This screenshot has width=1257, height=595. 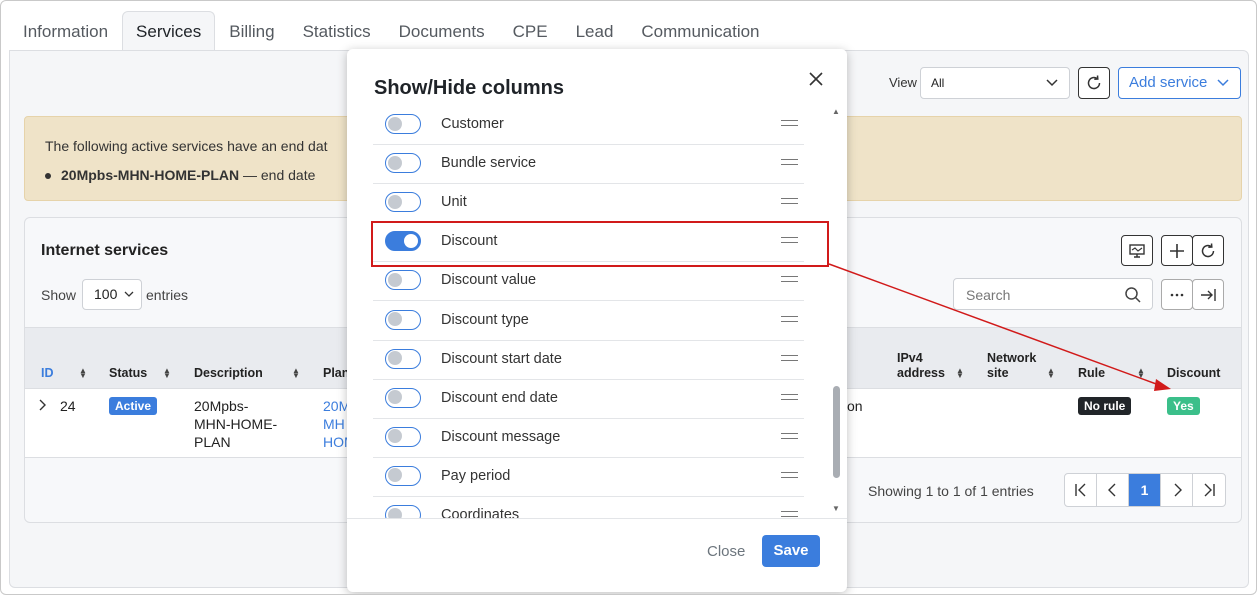 What do you see at coordinates (1193, 373) in the screenshot?
I see `column-header-discount: Discount` at bounding box center [1193, 373].